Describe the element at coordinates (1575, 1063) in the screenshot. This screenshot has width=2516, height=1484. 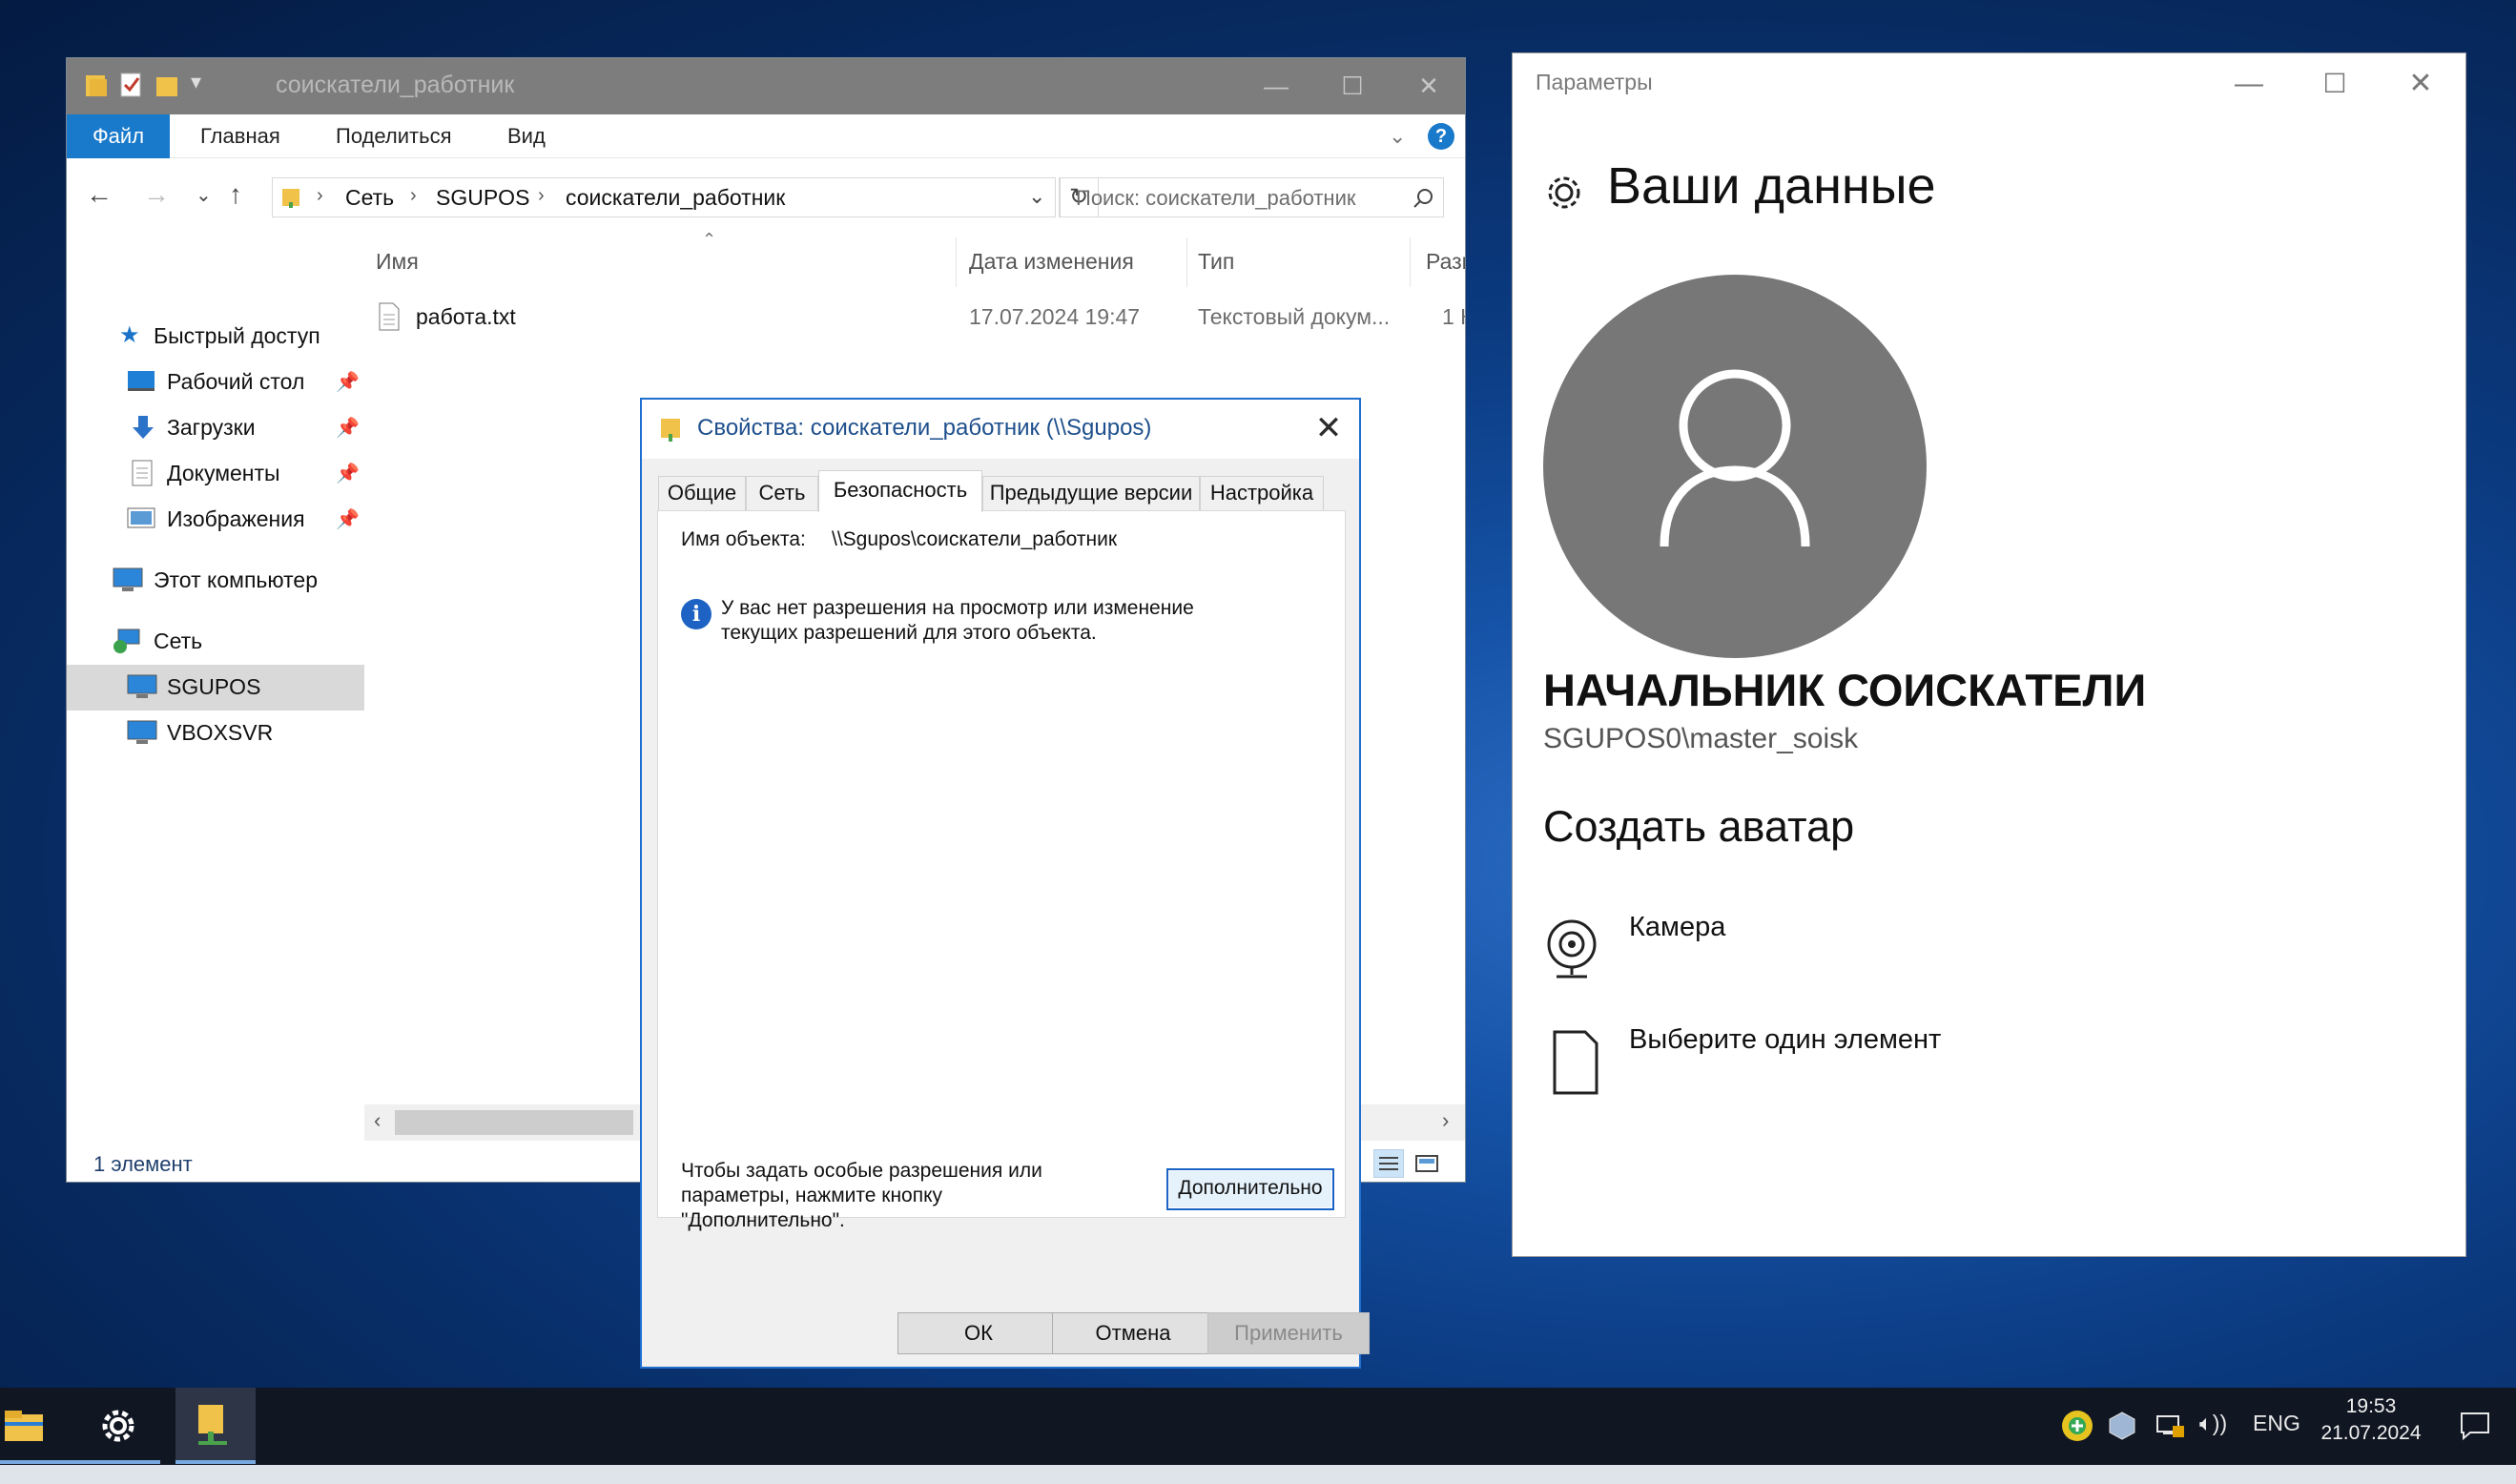
I see `file-icon` at that location.